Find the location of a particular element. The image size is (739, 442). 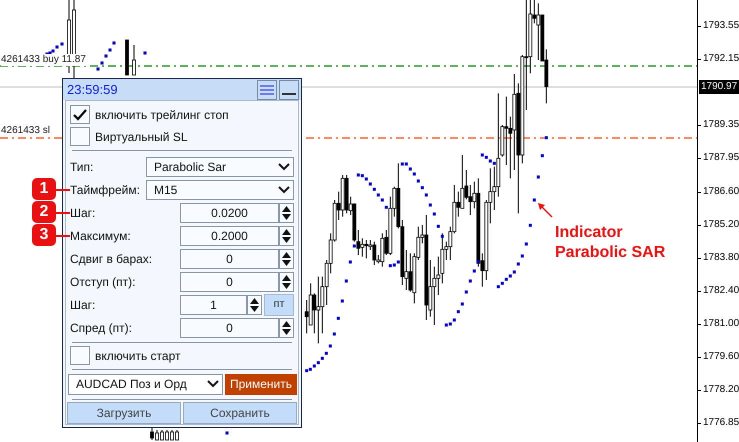

field-label: Тип: is located at coordinates (82, 167).